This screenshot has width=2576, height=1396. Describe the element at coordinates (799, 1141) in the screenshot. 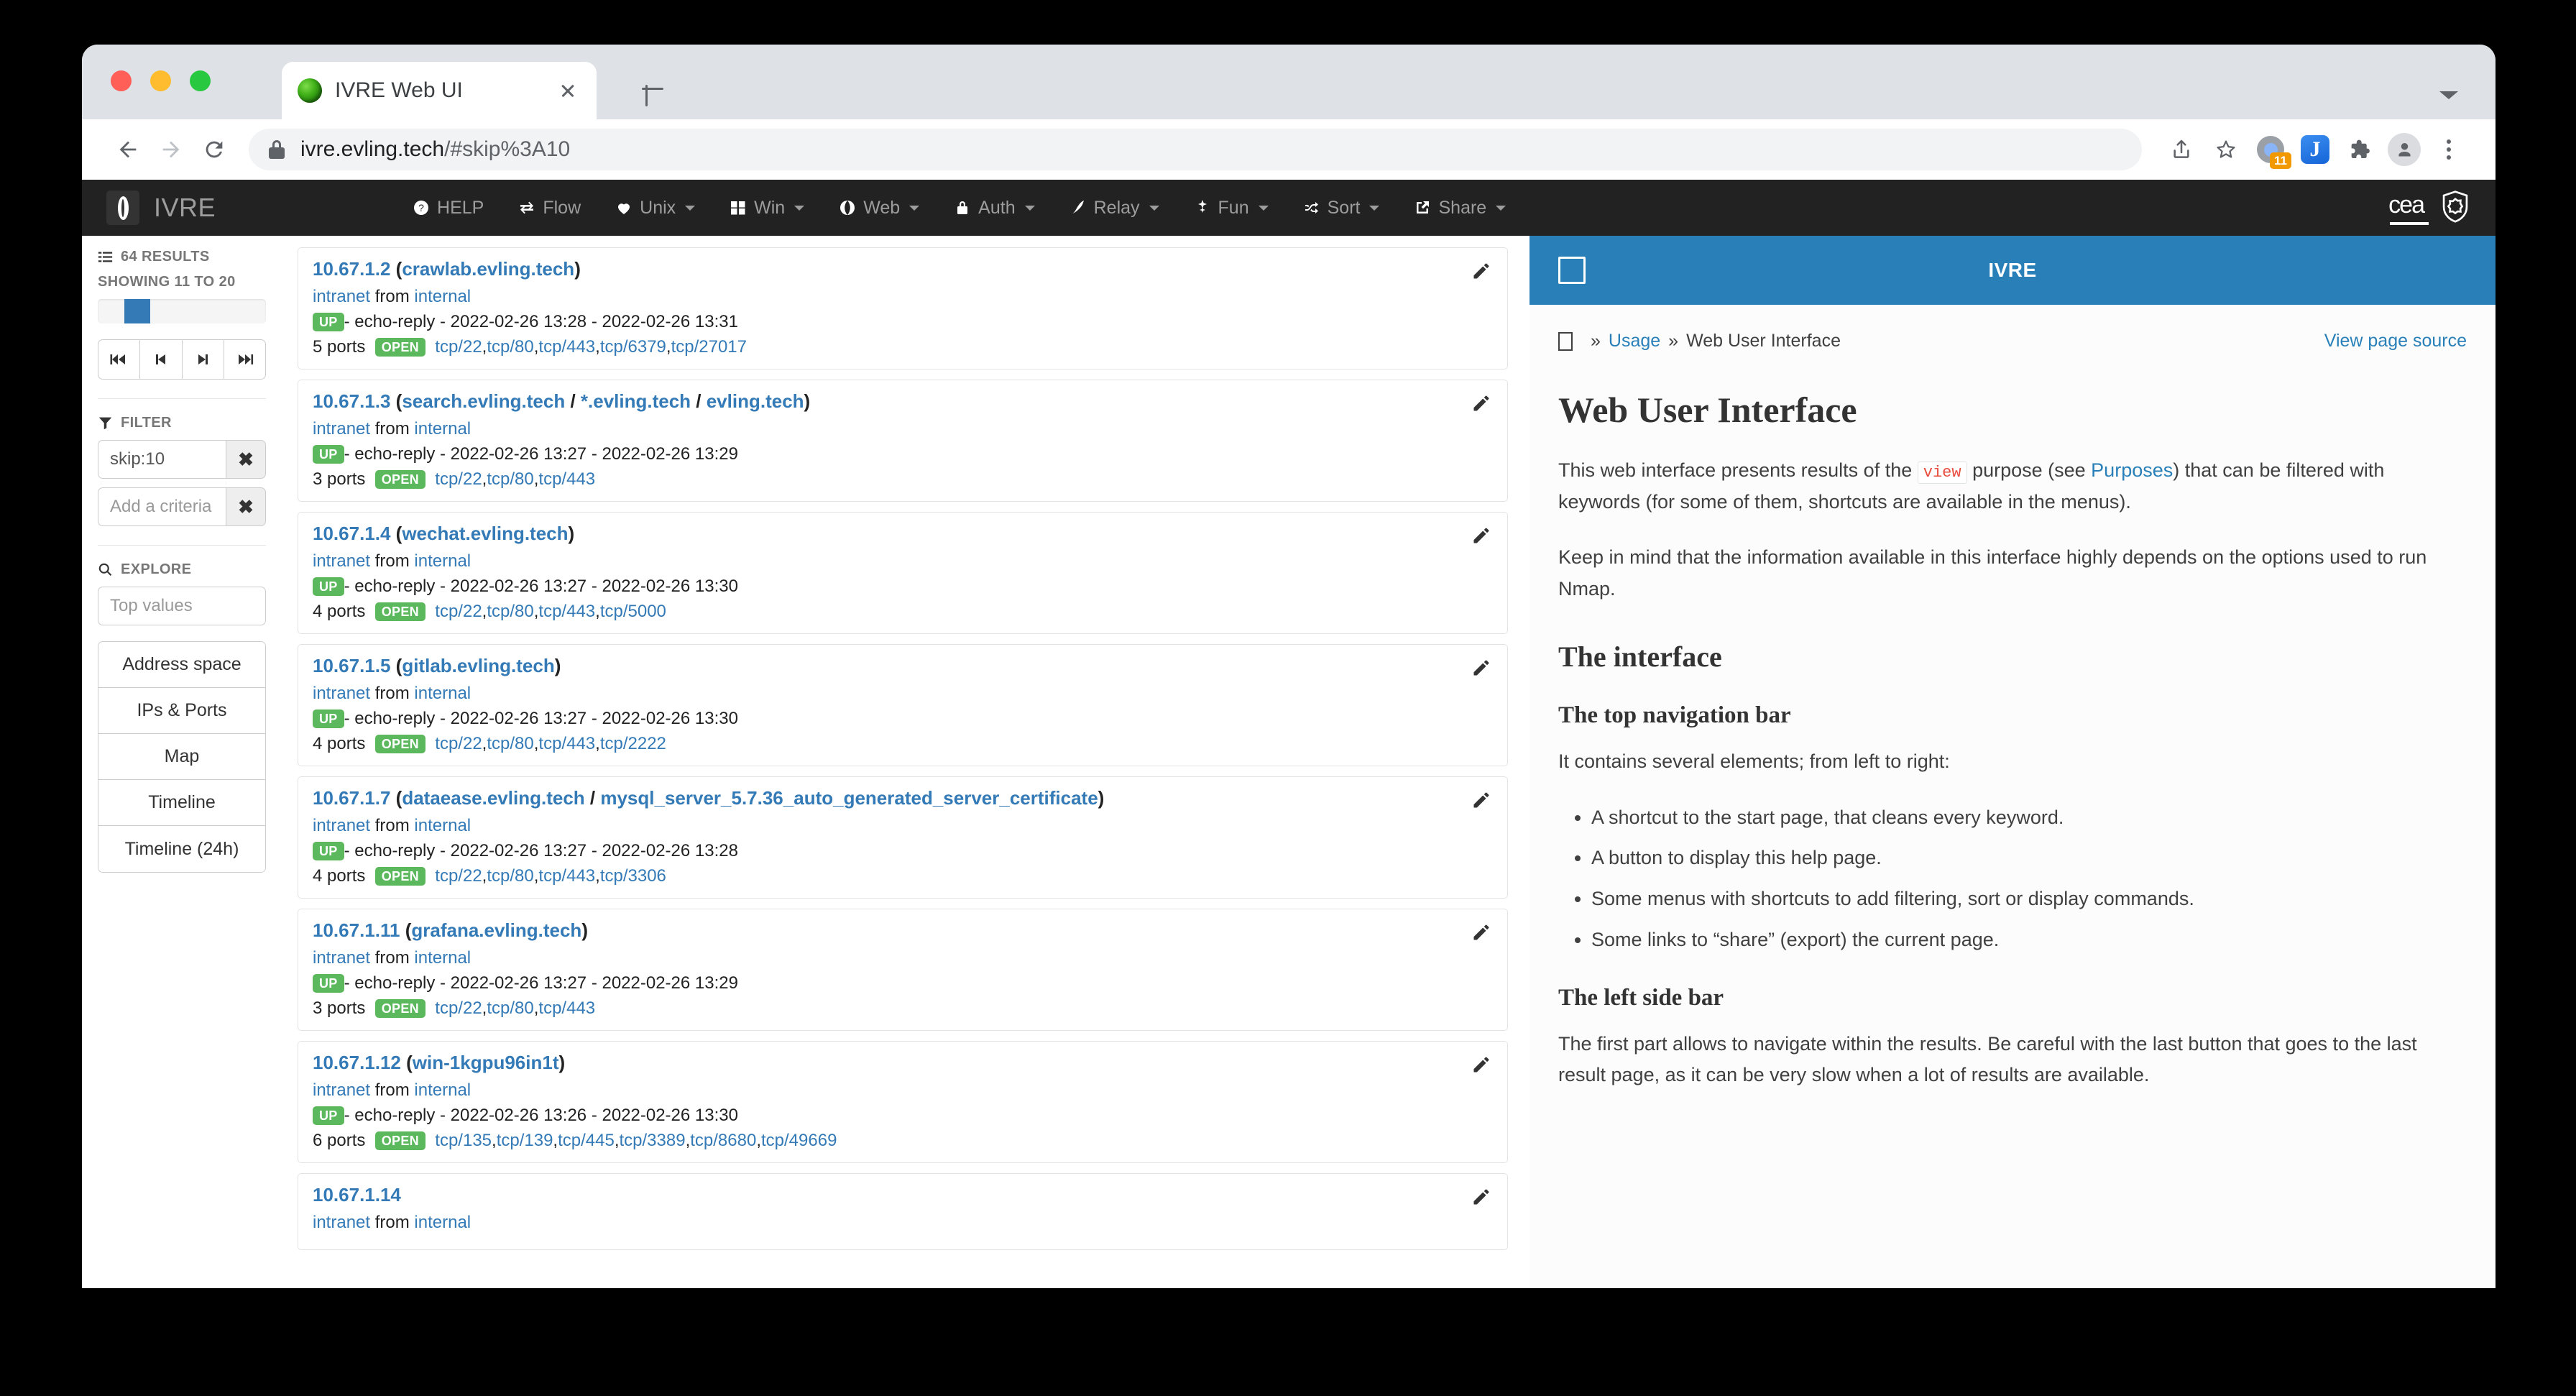

I see `port-link: tcp/49669` at that location.